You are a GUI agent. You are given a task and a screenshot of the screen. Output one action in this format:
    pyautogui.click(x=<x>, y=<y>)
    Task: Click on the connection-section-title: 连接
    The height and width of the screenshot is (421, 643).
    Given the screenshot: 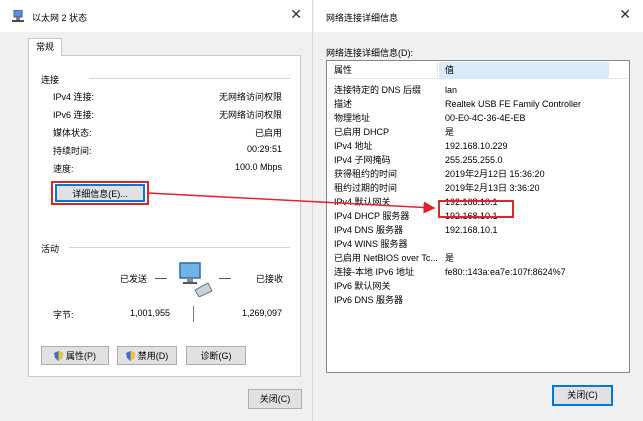 What is the action you would take?
    pyautogui.click(x=50, y=80)
    